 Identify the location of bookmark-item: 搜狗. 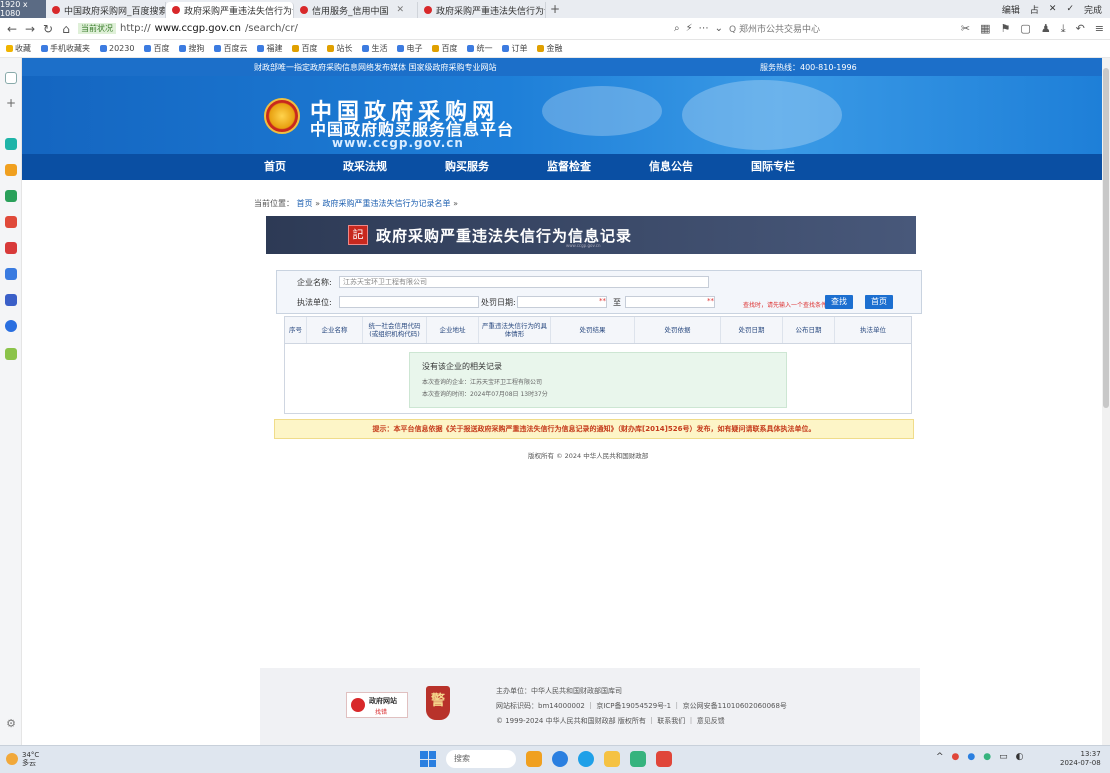
(191, 48).